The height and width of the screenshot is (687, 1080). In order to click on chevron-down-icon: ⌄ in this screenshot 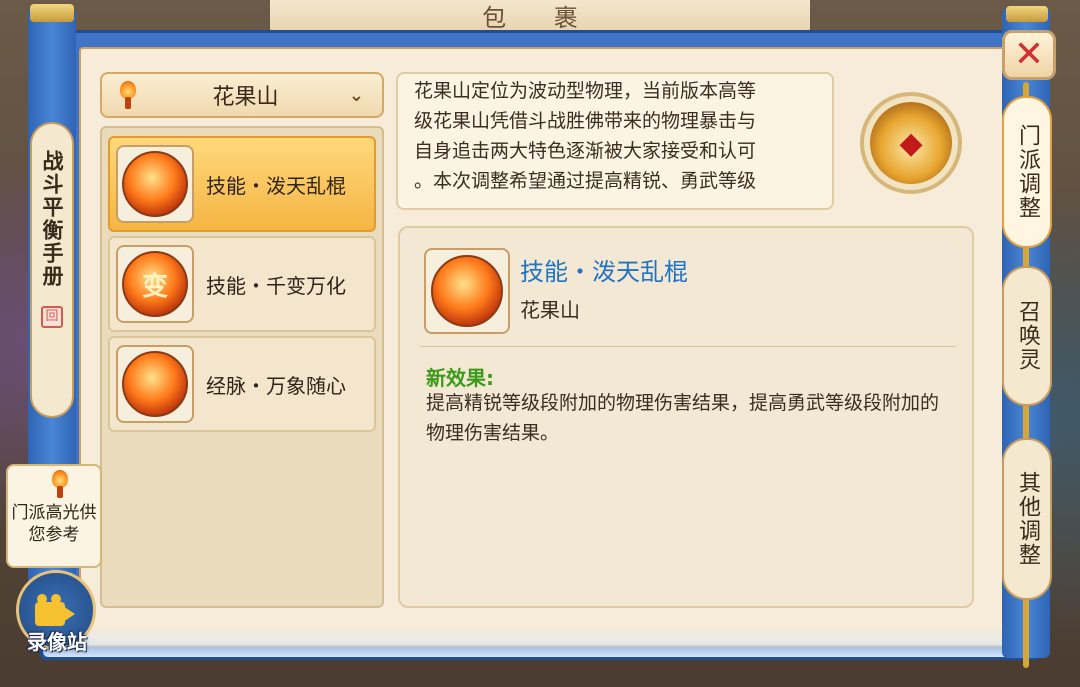, I will do `click(356, 95)`.